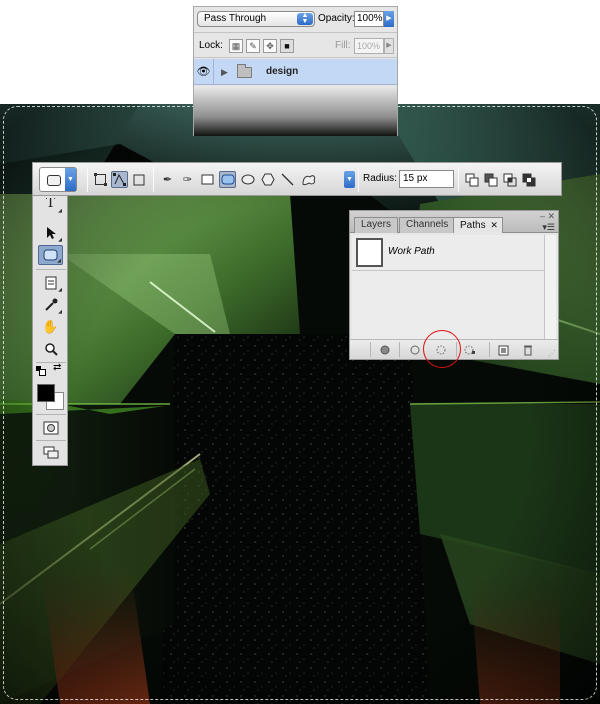 Image resolution: width=600 pixels, height=704 pixels. I want to click on delete-path-icon, so click(528, 350).